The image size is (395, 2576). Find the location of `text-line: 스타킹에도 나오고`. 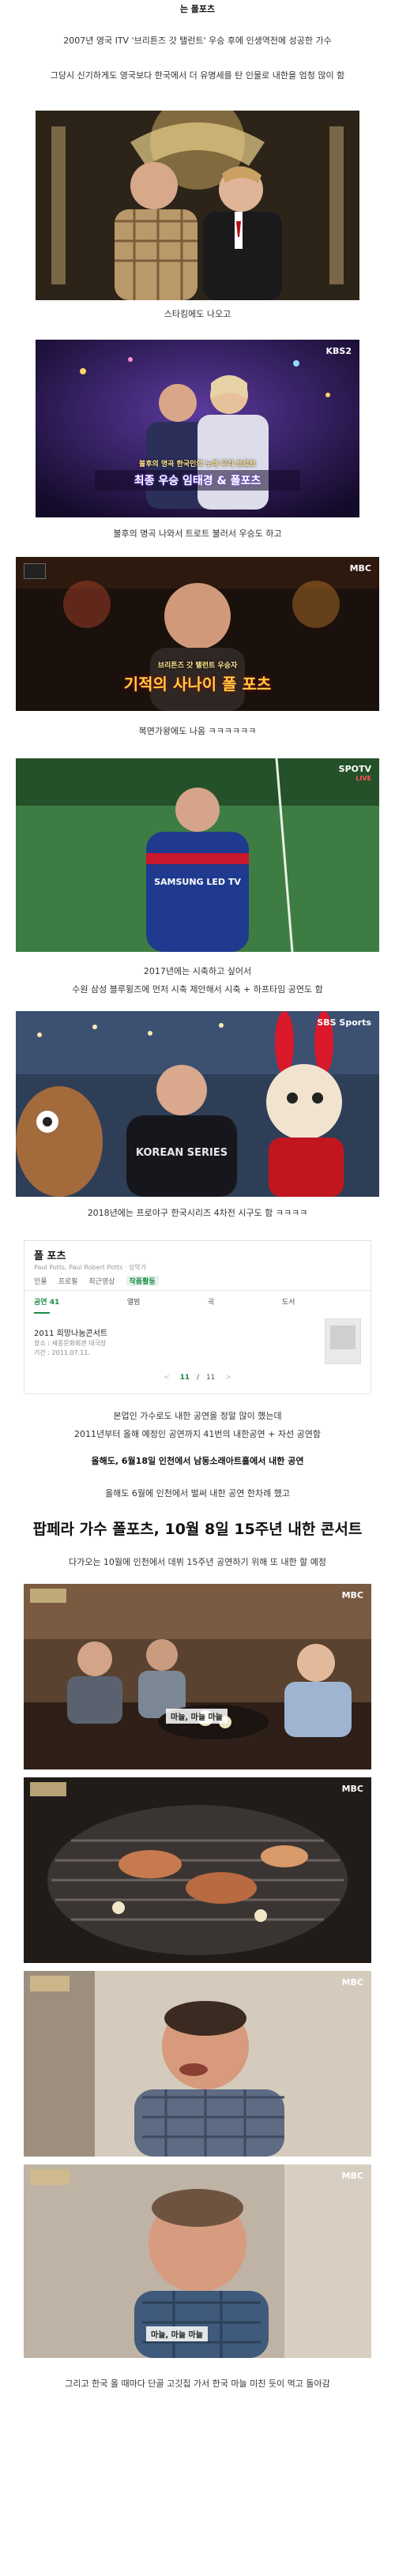

text-line: 스타킹에도 나오고 is located at coordinates (198, 314).